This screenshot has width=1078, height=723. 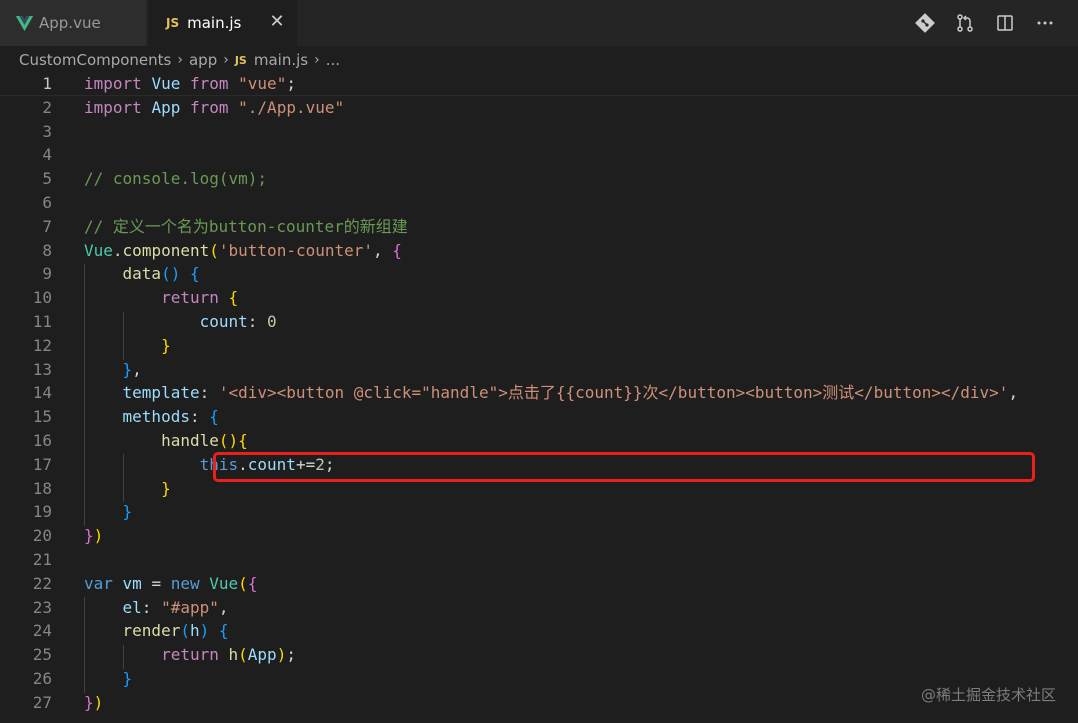 I want to click on code-line: 6, so click(x=539, y=203).